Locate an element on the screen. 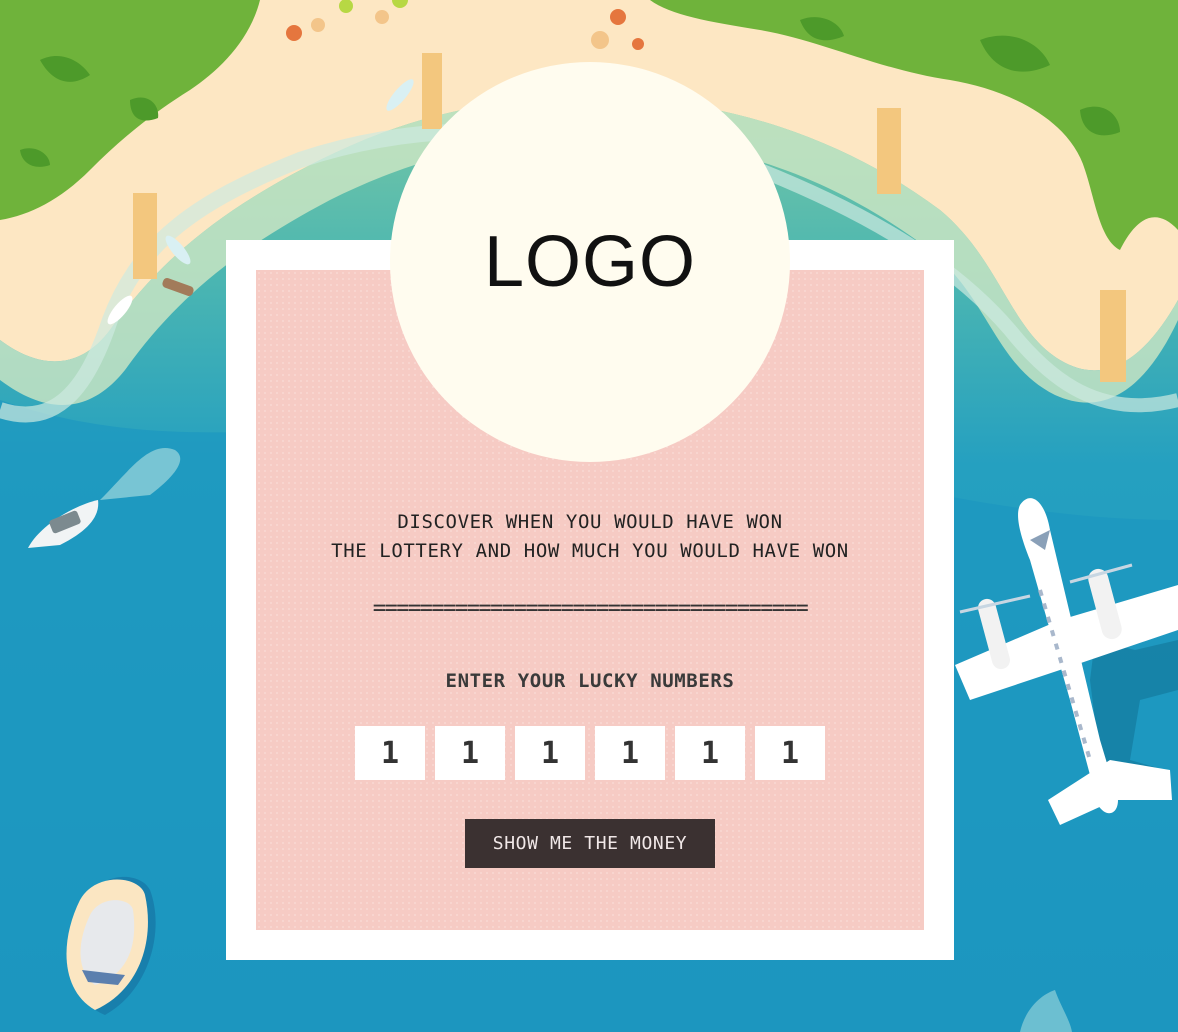  pier is located at coordinates (145, 236).